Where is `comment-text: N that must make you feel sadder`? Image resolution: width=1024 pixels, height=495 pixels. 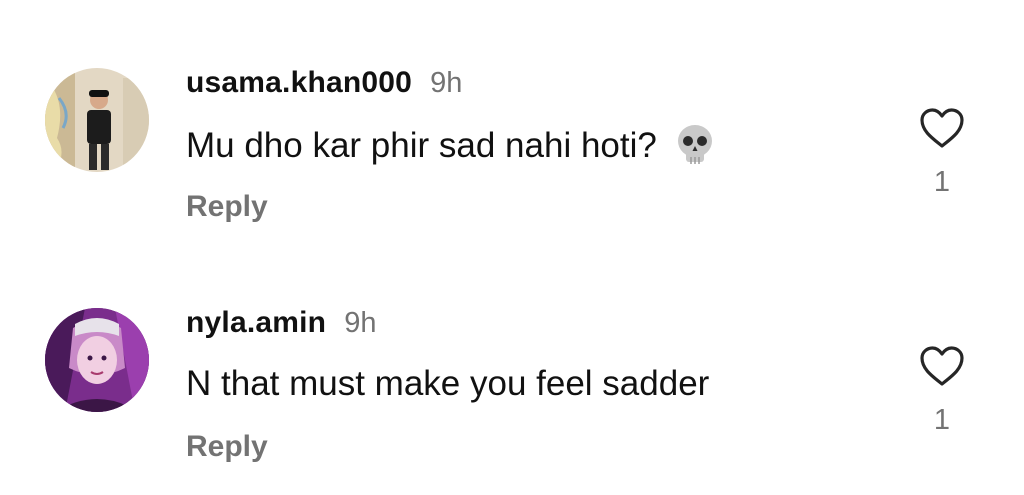 comment-text: N that must make you feel sadder is located at coordinates (448, 383).